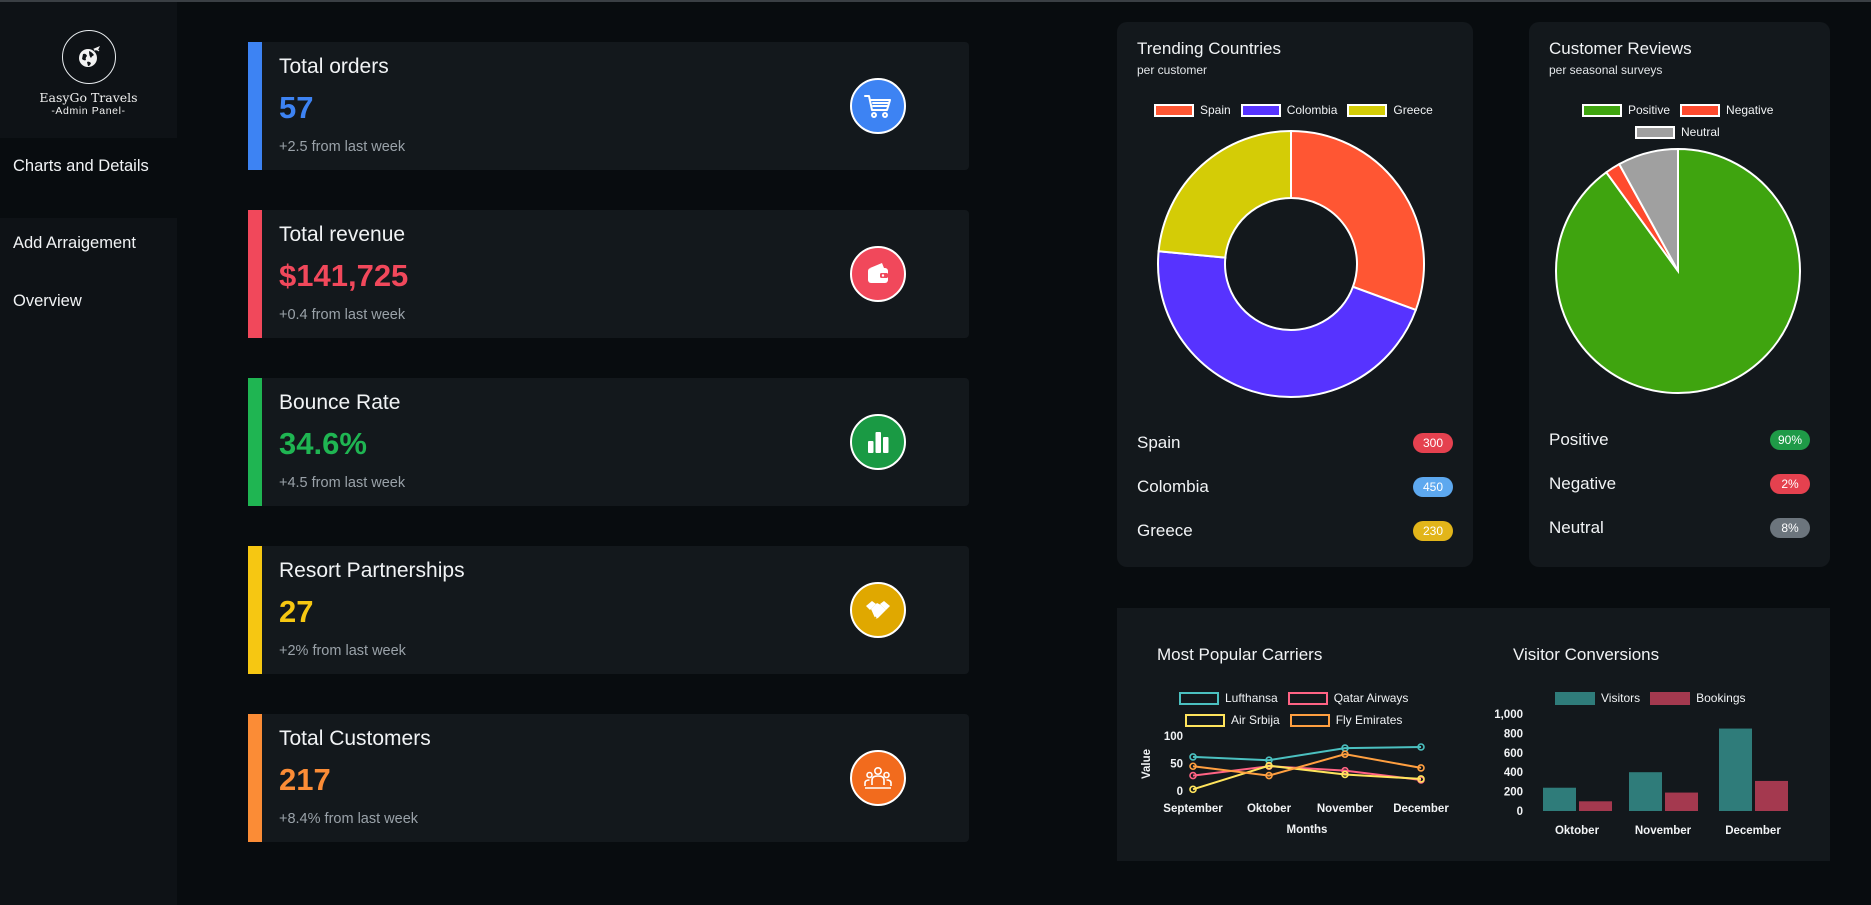  I want to click on row-label: Greece, so click(1165, 530).